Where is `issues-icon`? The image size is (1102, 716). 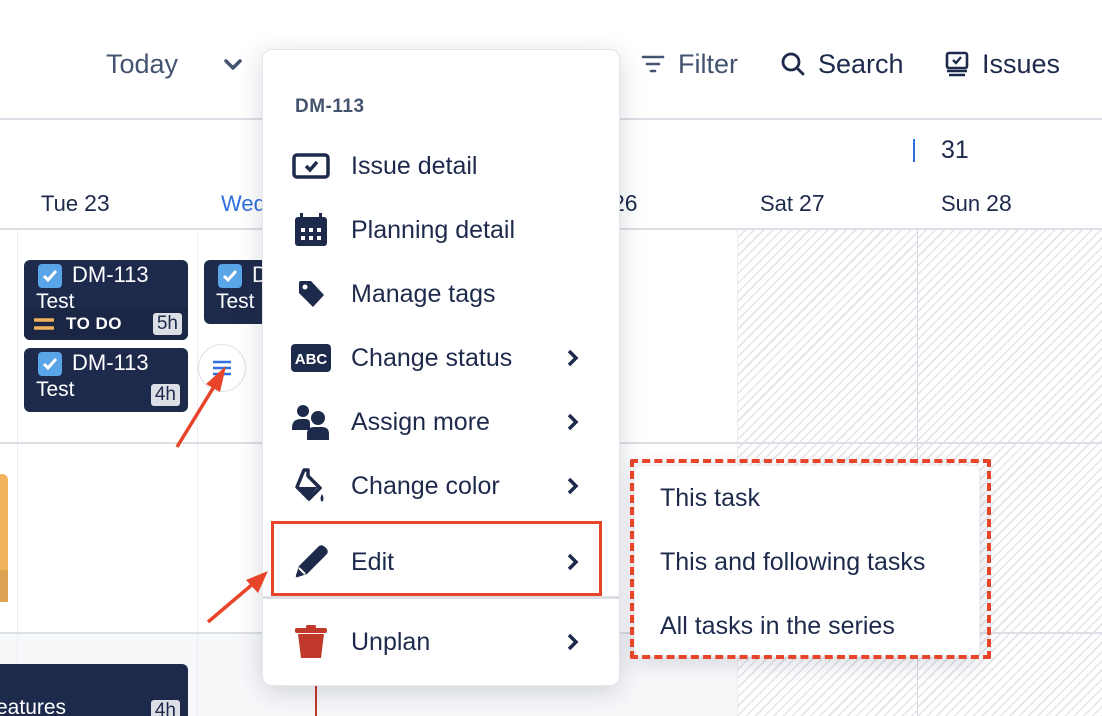
issues-icon is located at coordinates (957, 64).